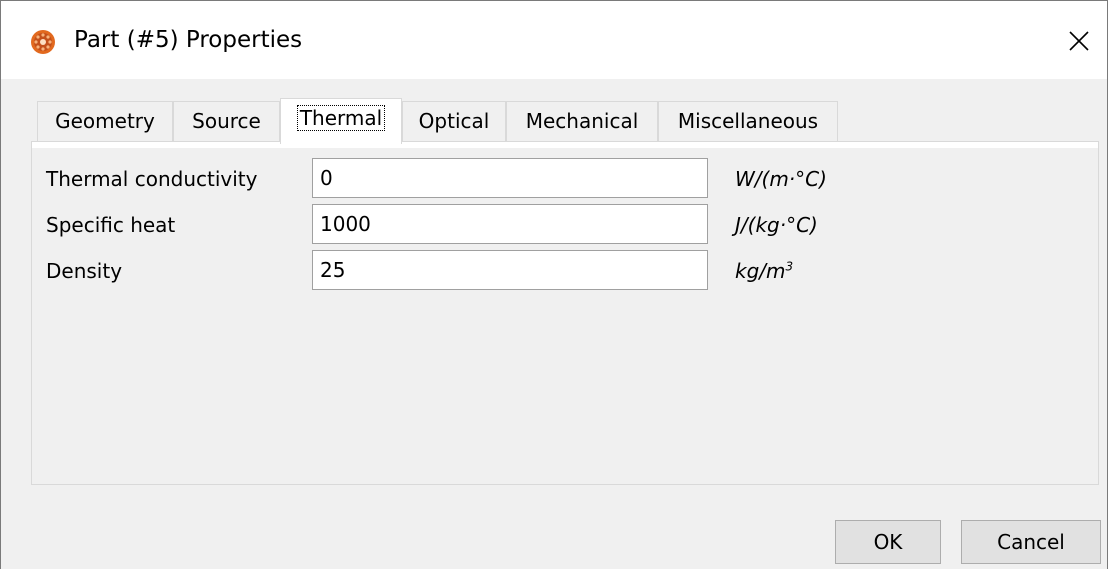 The image size is (1108, 569). I want to click on title-bar: Part (#5) Properties, so click(554, 40).